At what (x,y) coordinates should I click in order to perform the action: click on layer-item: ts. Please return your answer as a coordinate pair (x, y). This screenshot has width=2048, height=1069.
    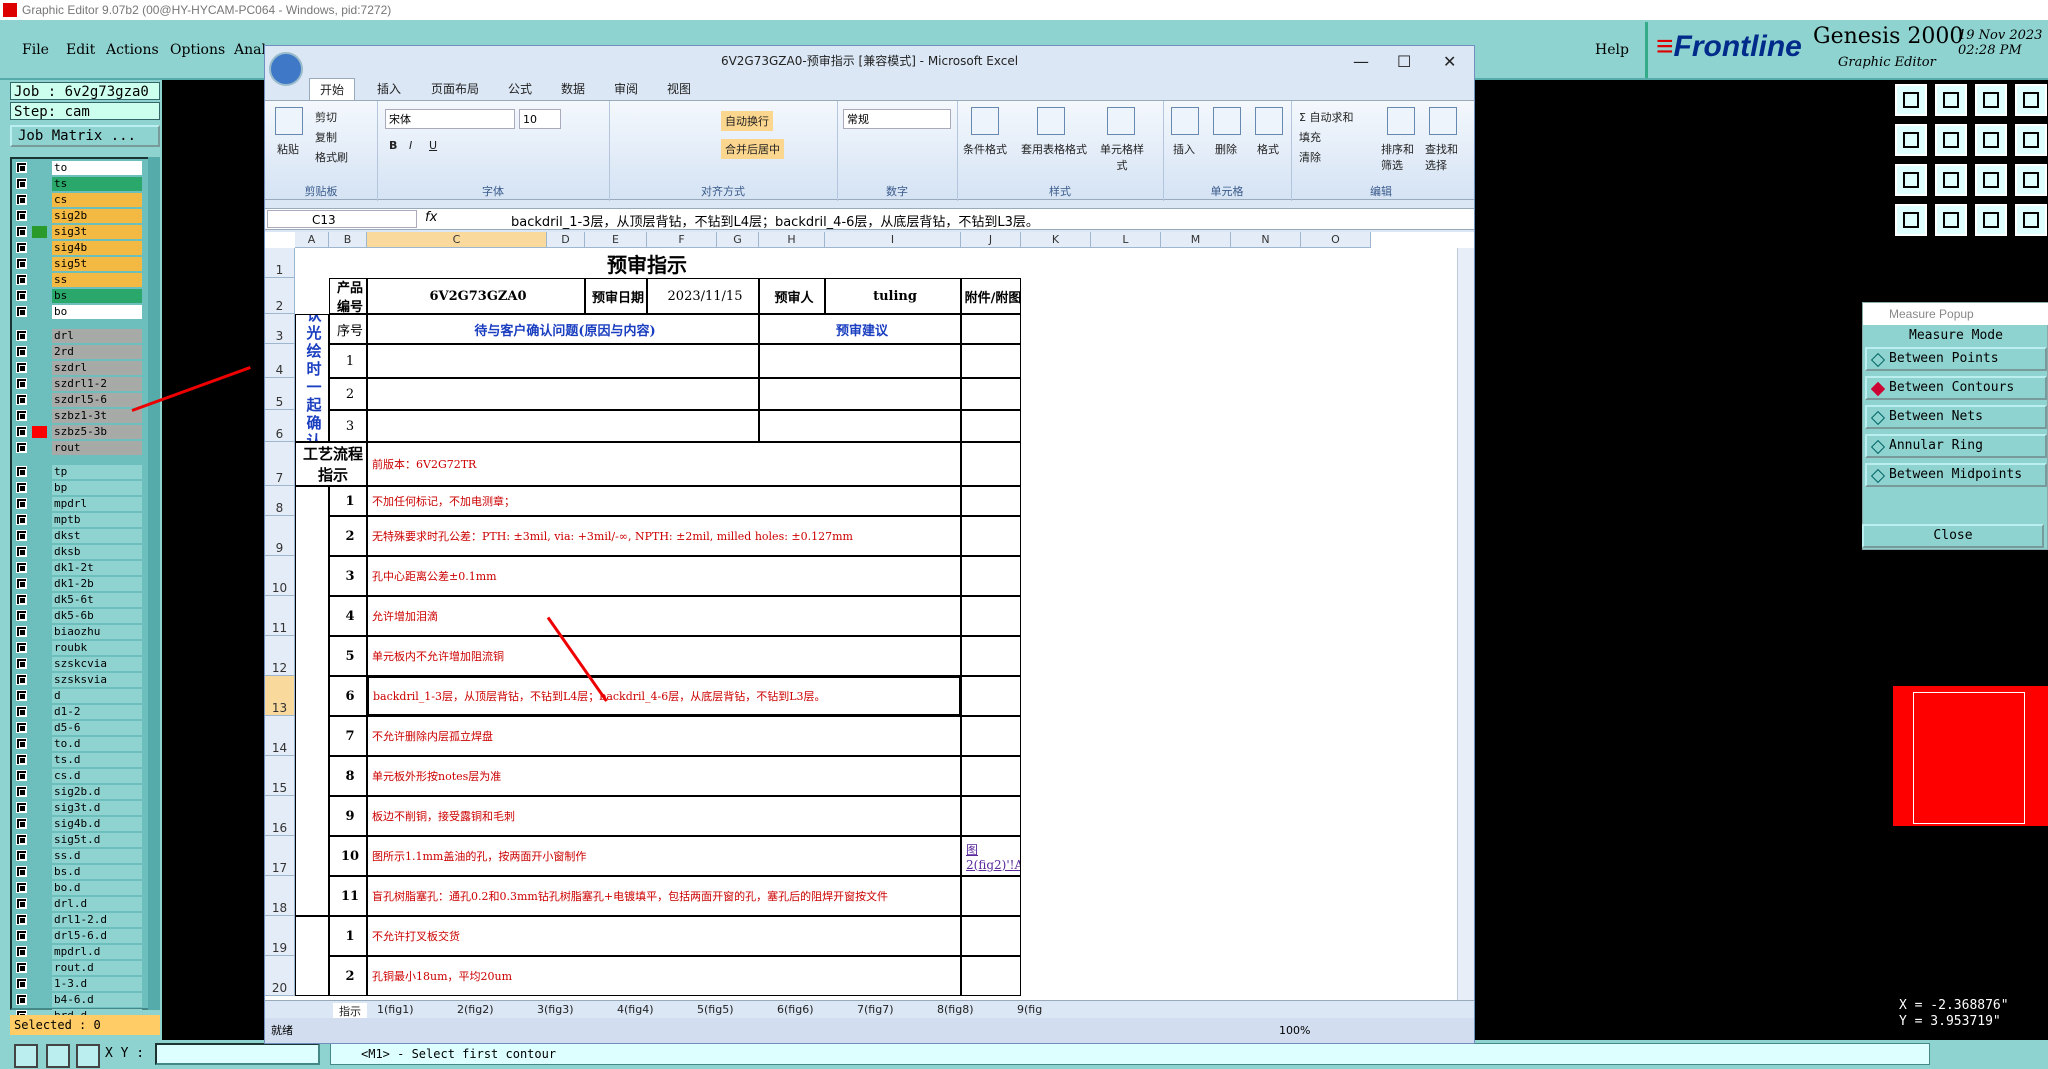
    Looking at the image, I should click on (77, 184).